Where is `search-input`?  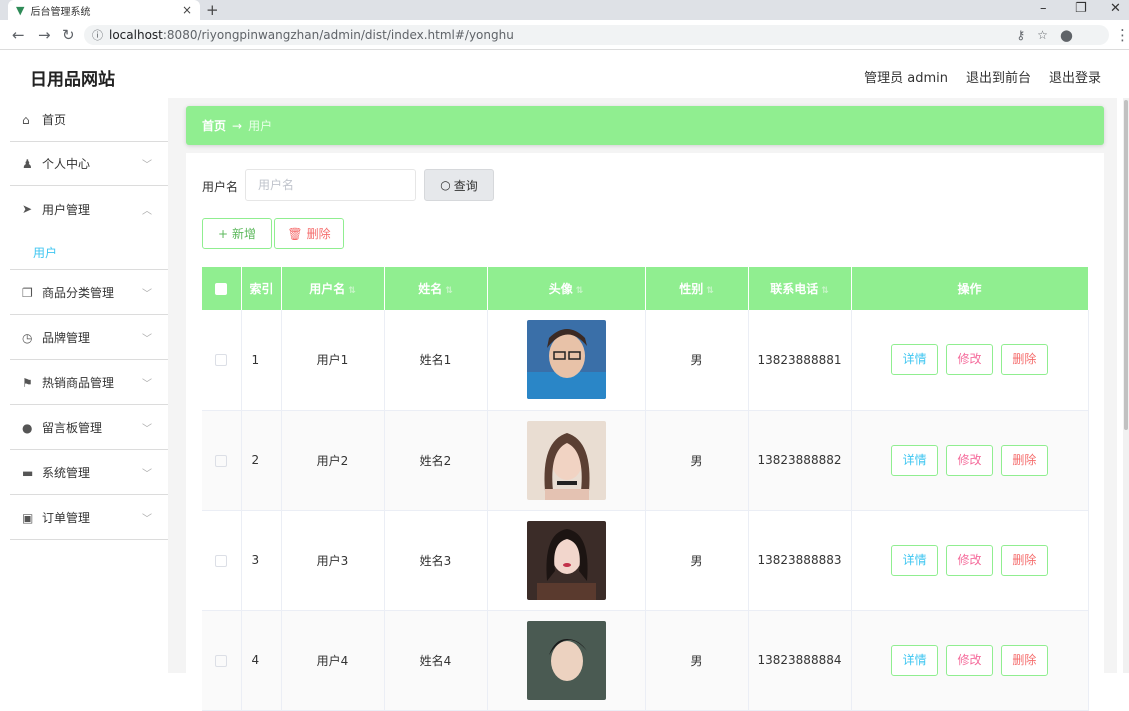 search-input is located at coordinates (330, 185).